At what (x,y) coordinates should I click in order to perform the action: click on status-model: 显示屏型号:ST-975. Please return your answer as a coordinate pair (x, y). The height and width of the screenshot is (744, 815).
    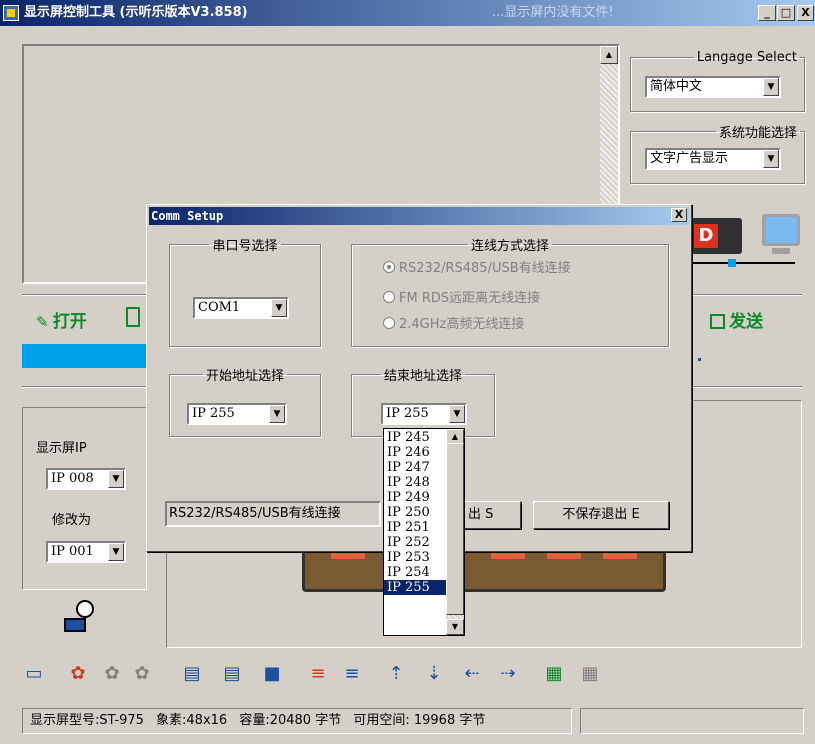
    Looking at the image, I should click on (87, 720).